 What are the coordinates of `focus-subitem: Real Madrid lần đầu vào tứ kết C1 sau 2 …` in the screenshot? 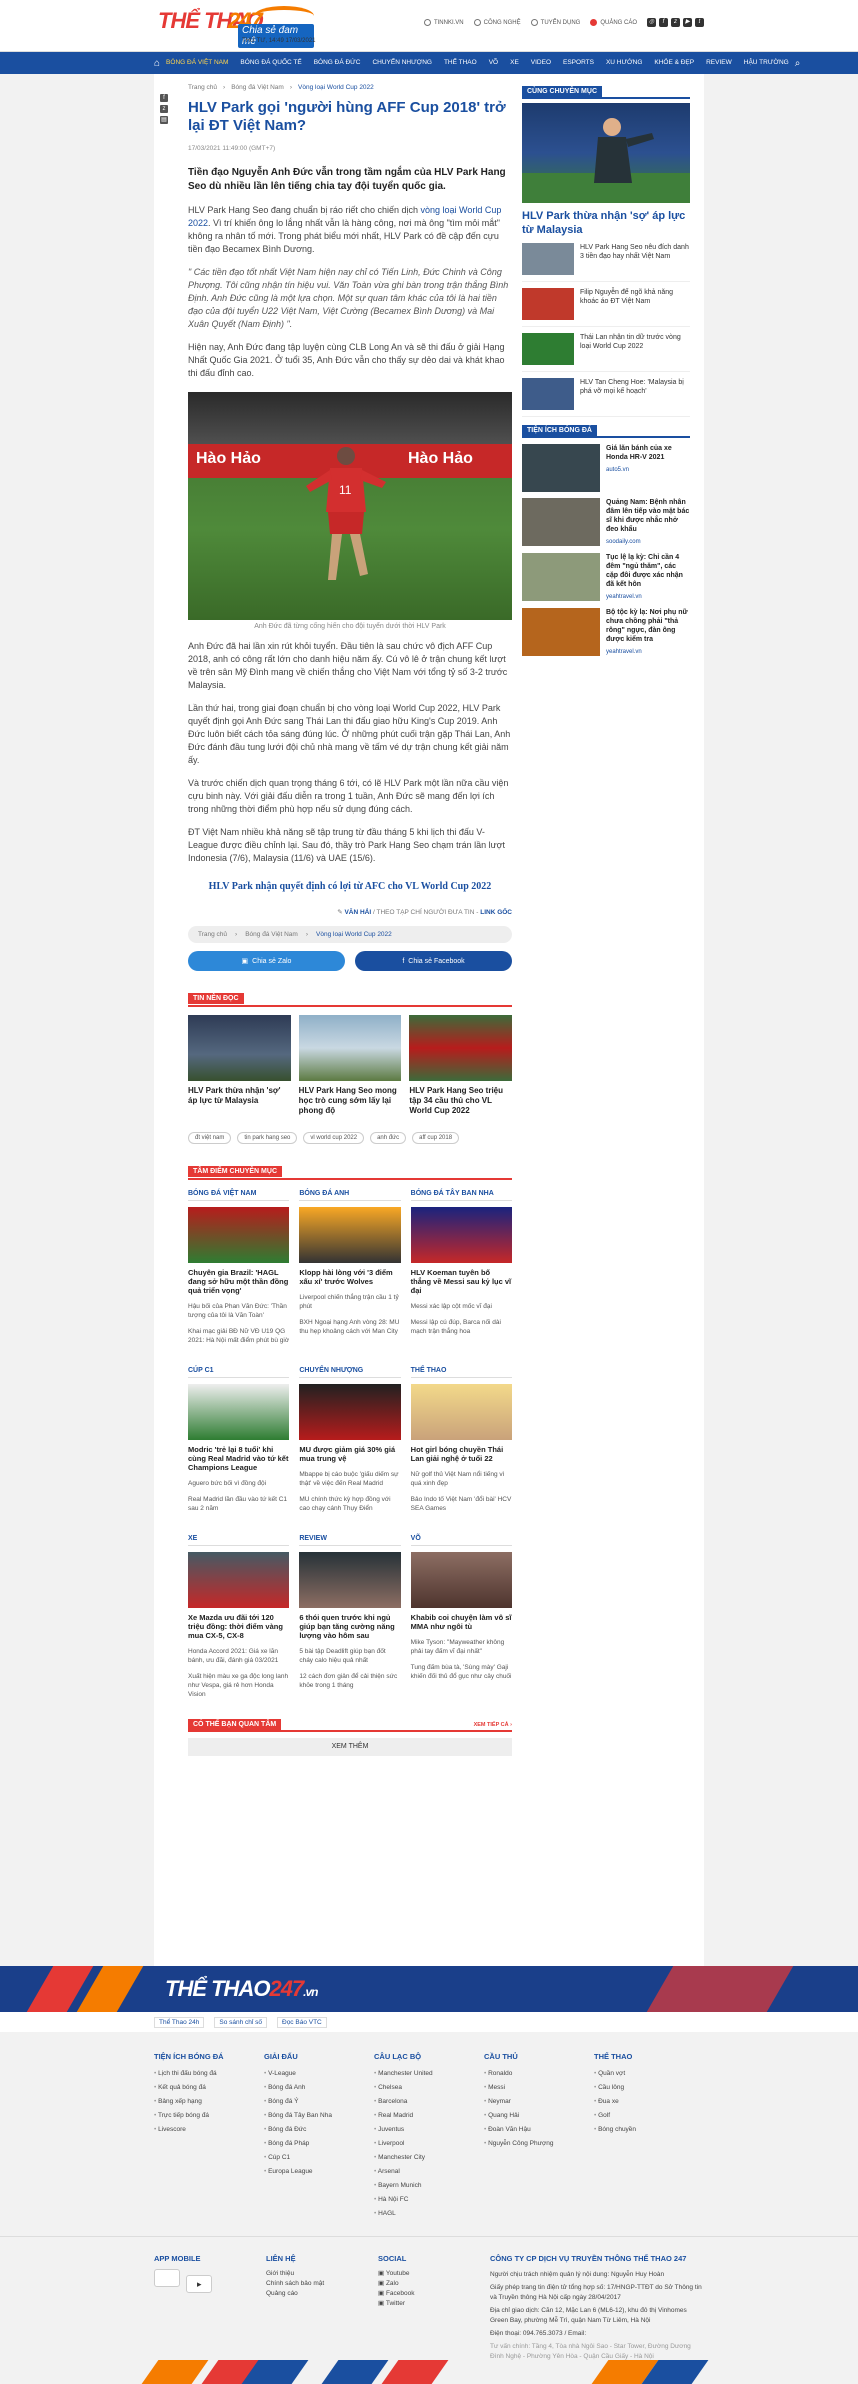 It's located at (238, 1504).